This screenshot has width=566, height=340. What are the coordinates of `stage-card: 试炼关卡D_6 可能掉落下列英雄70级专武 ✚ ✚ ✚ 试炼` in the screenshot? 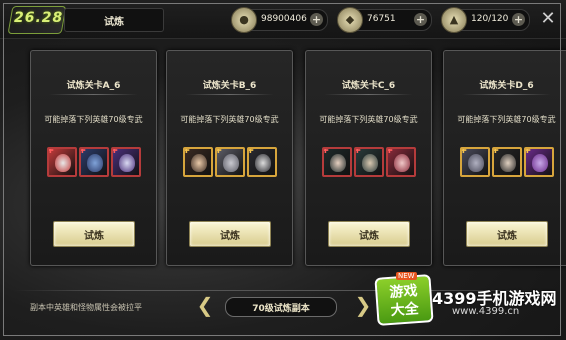 It's located at (504, 158).